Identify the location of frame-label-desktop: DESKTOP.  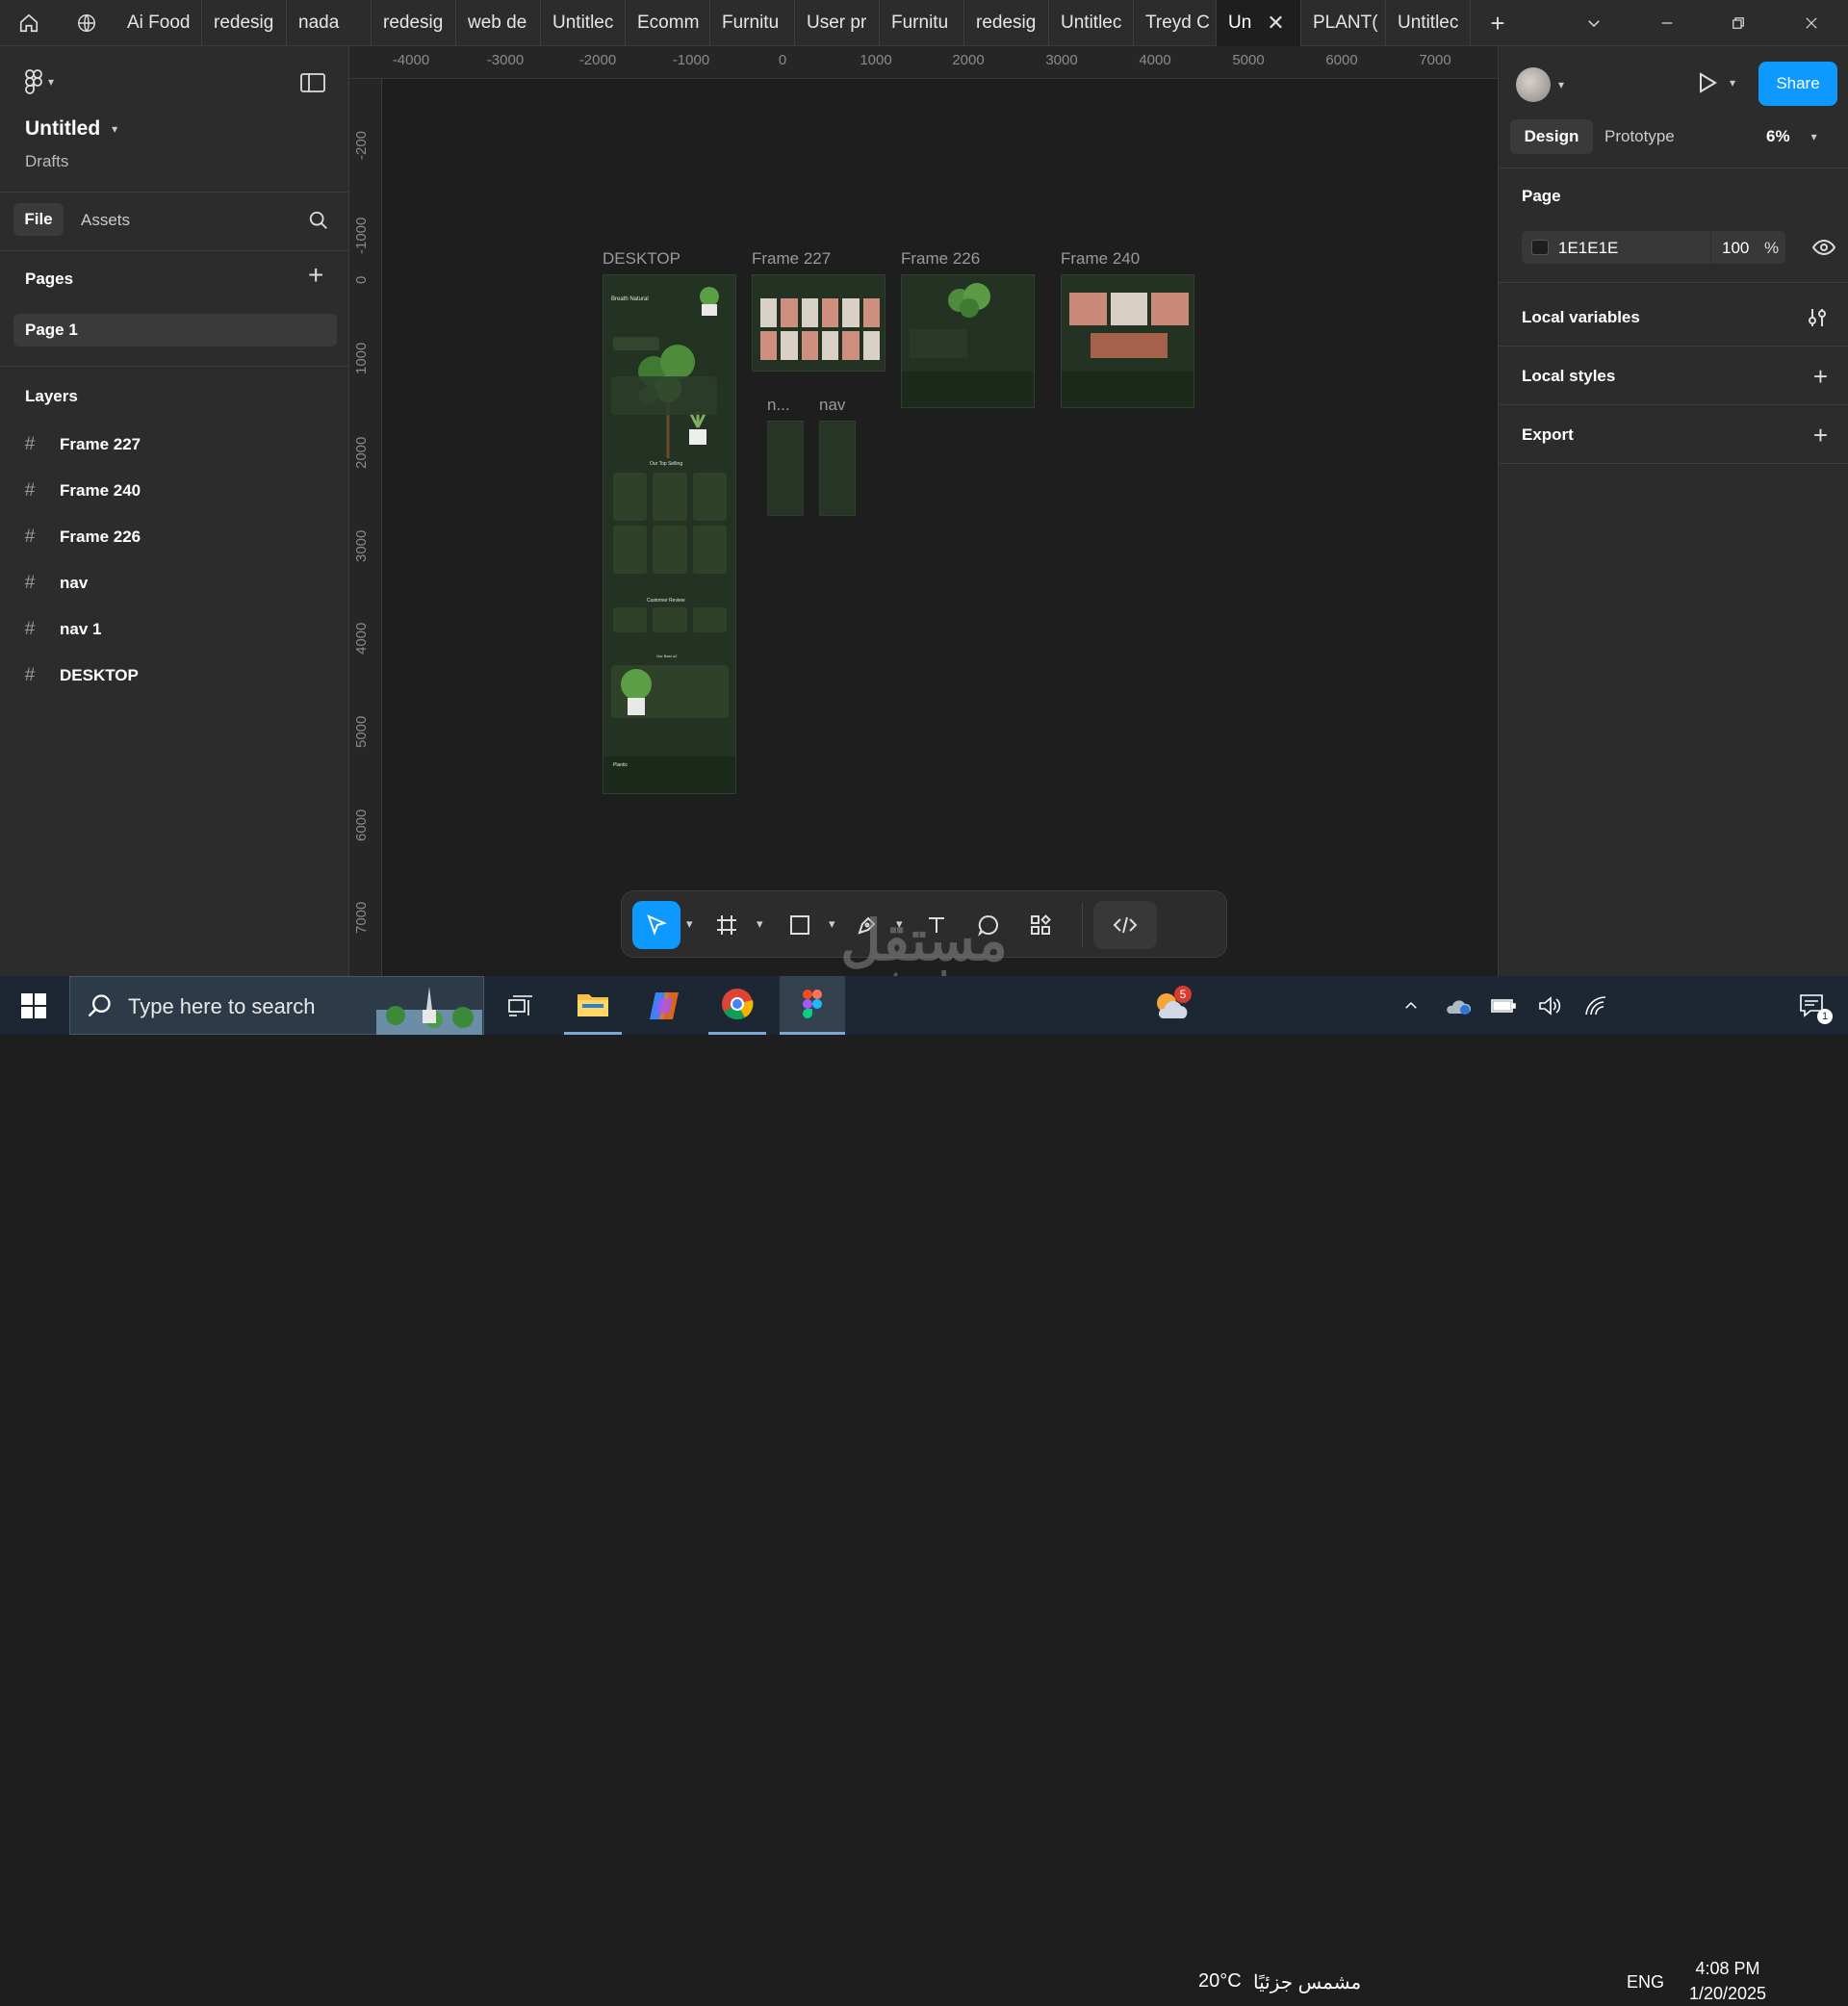
(641, 259).